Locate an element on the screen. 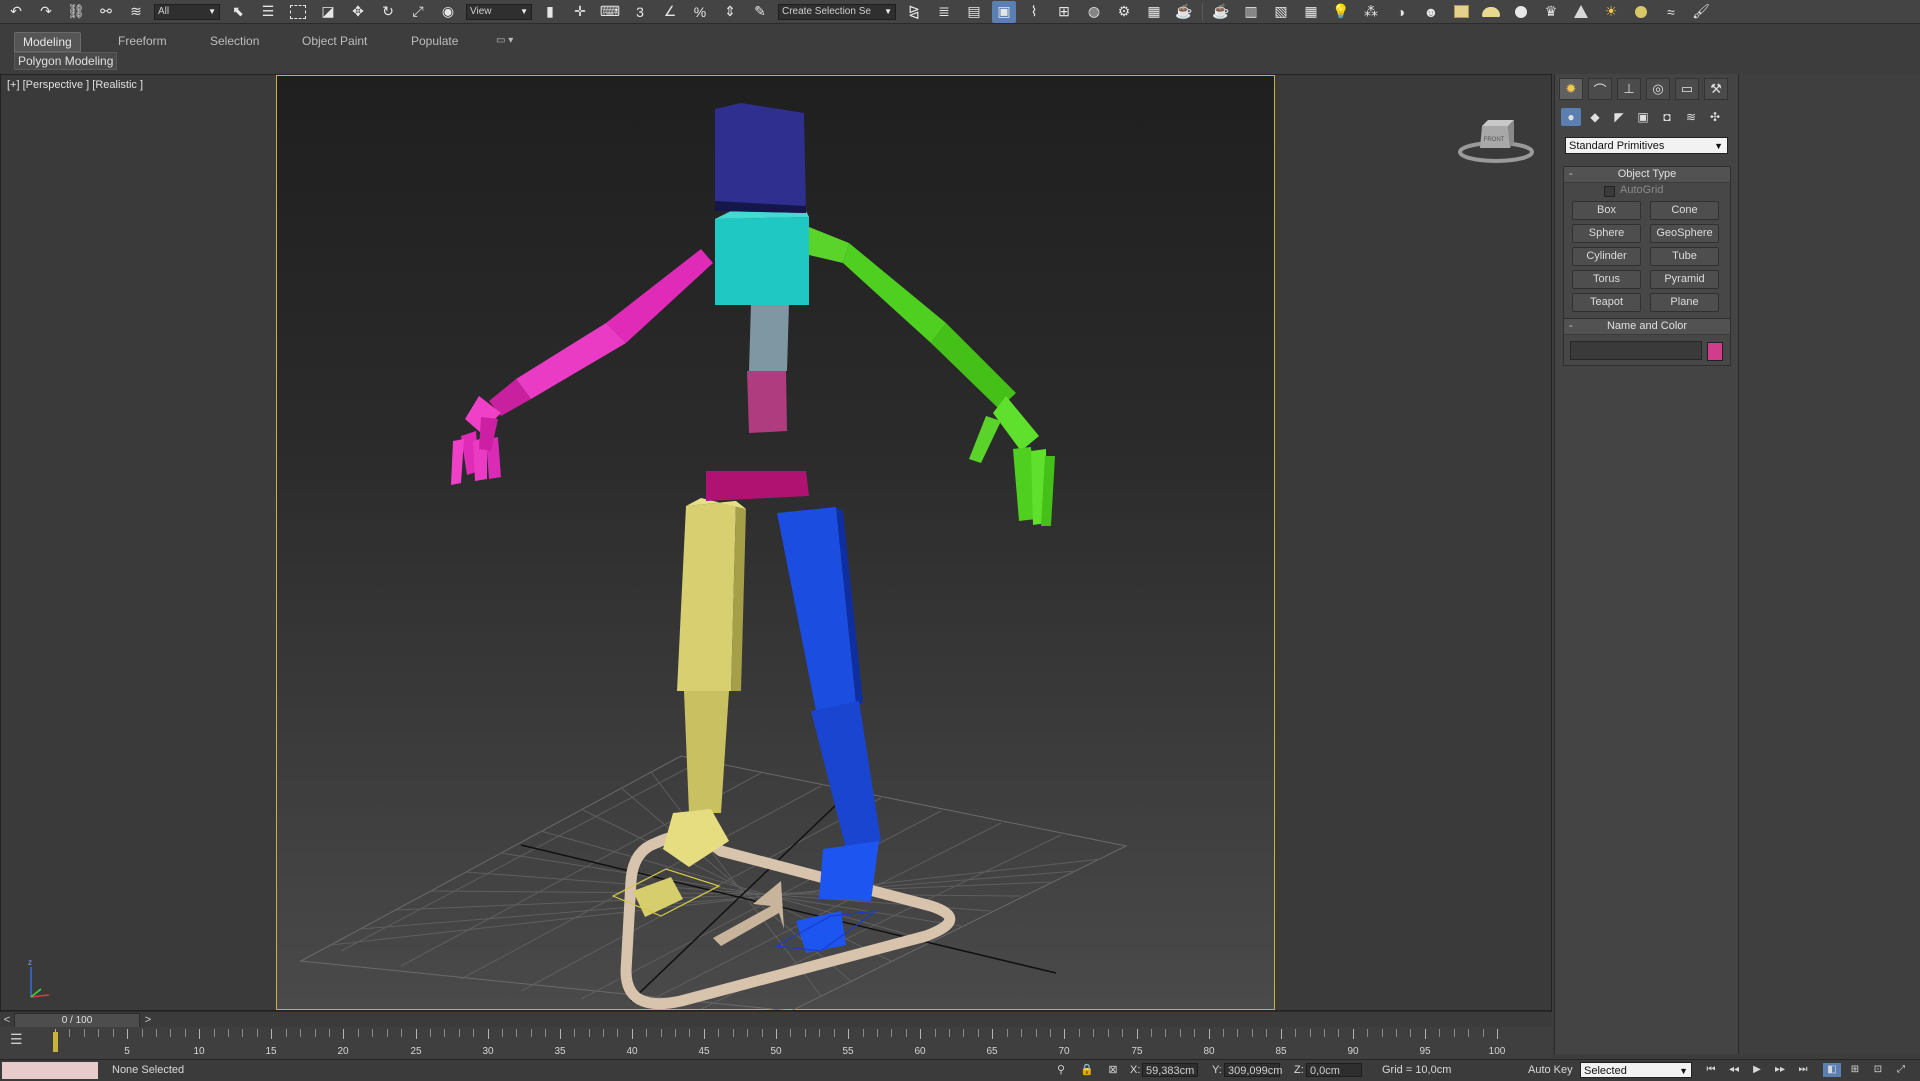  reference-coordinate-dropdown: View ▼ is located at coordinates (499, 11).